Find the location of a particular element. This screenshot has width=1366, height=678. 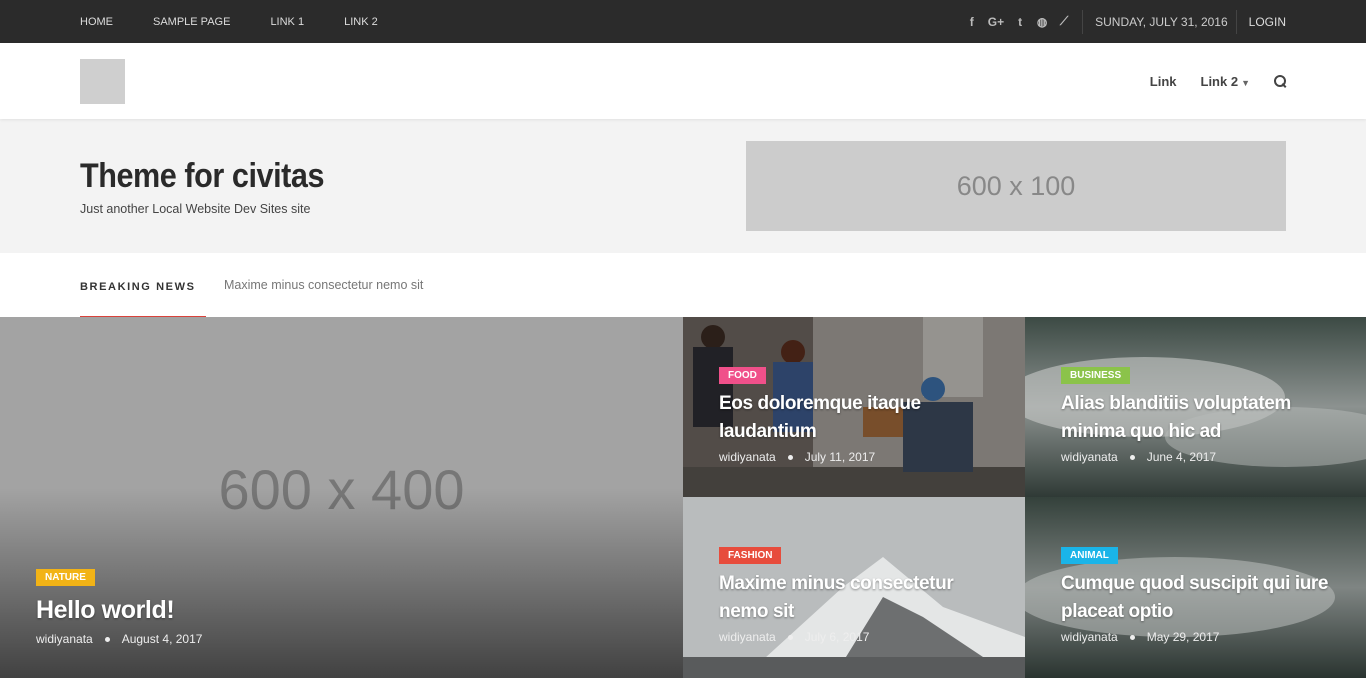

post-date: July 6, 2017 is located at coordinates (837, 637).